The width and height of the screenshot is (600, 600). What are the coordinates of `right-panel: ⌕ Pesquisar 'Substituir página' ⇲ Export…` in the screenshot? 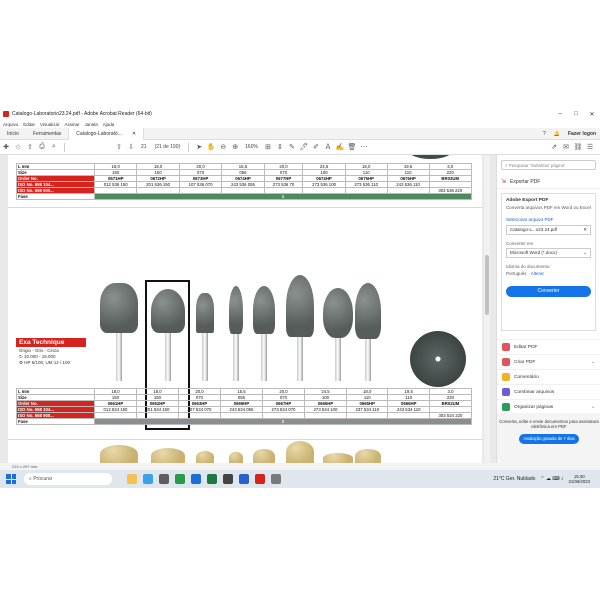 It's located at (548, 309).